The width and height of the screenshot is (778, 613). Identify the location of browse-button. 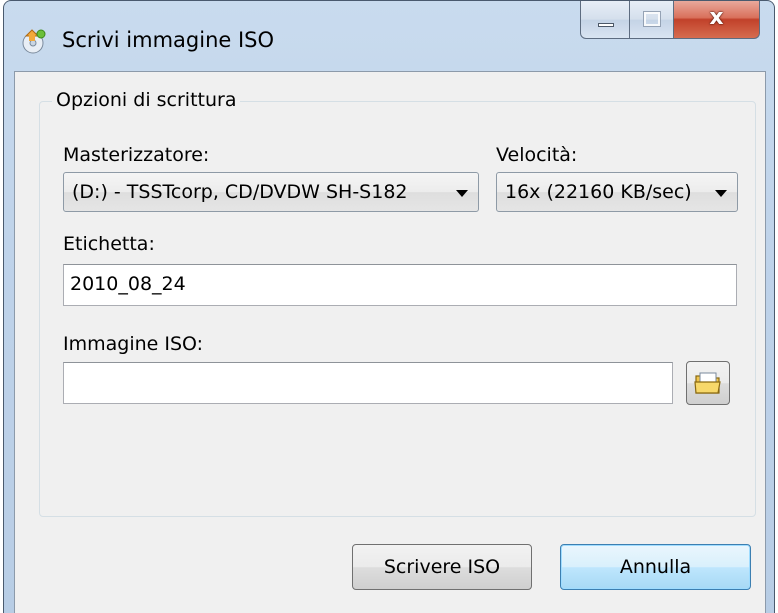
(708, 383).